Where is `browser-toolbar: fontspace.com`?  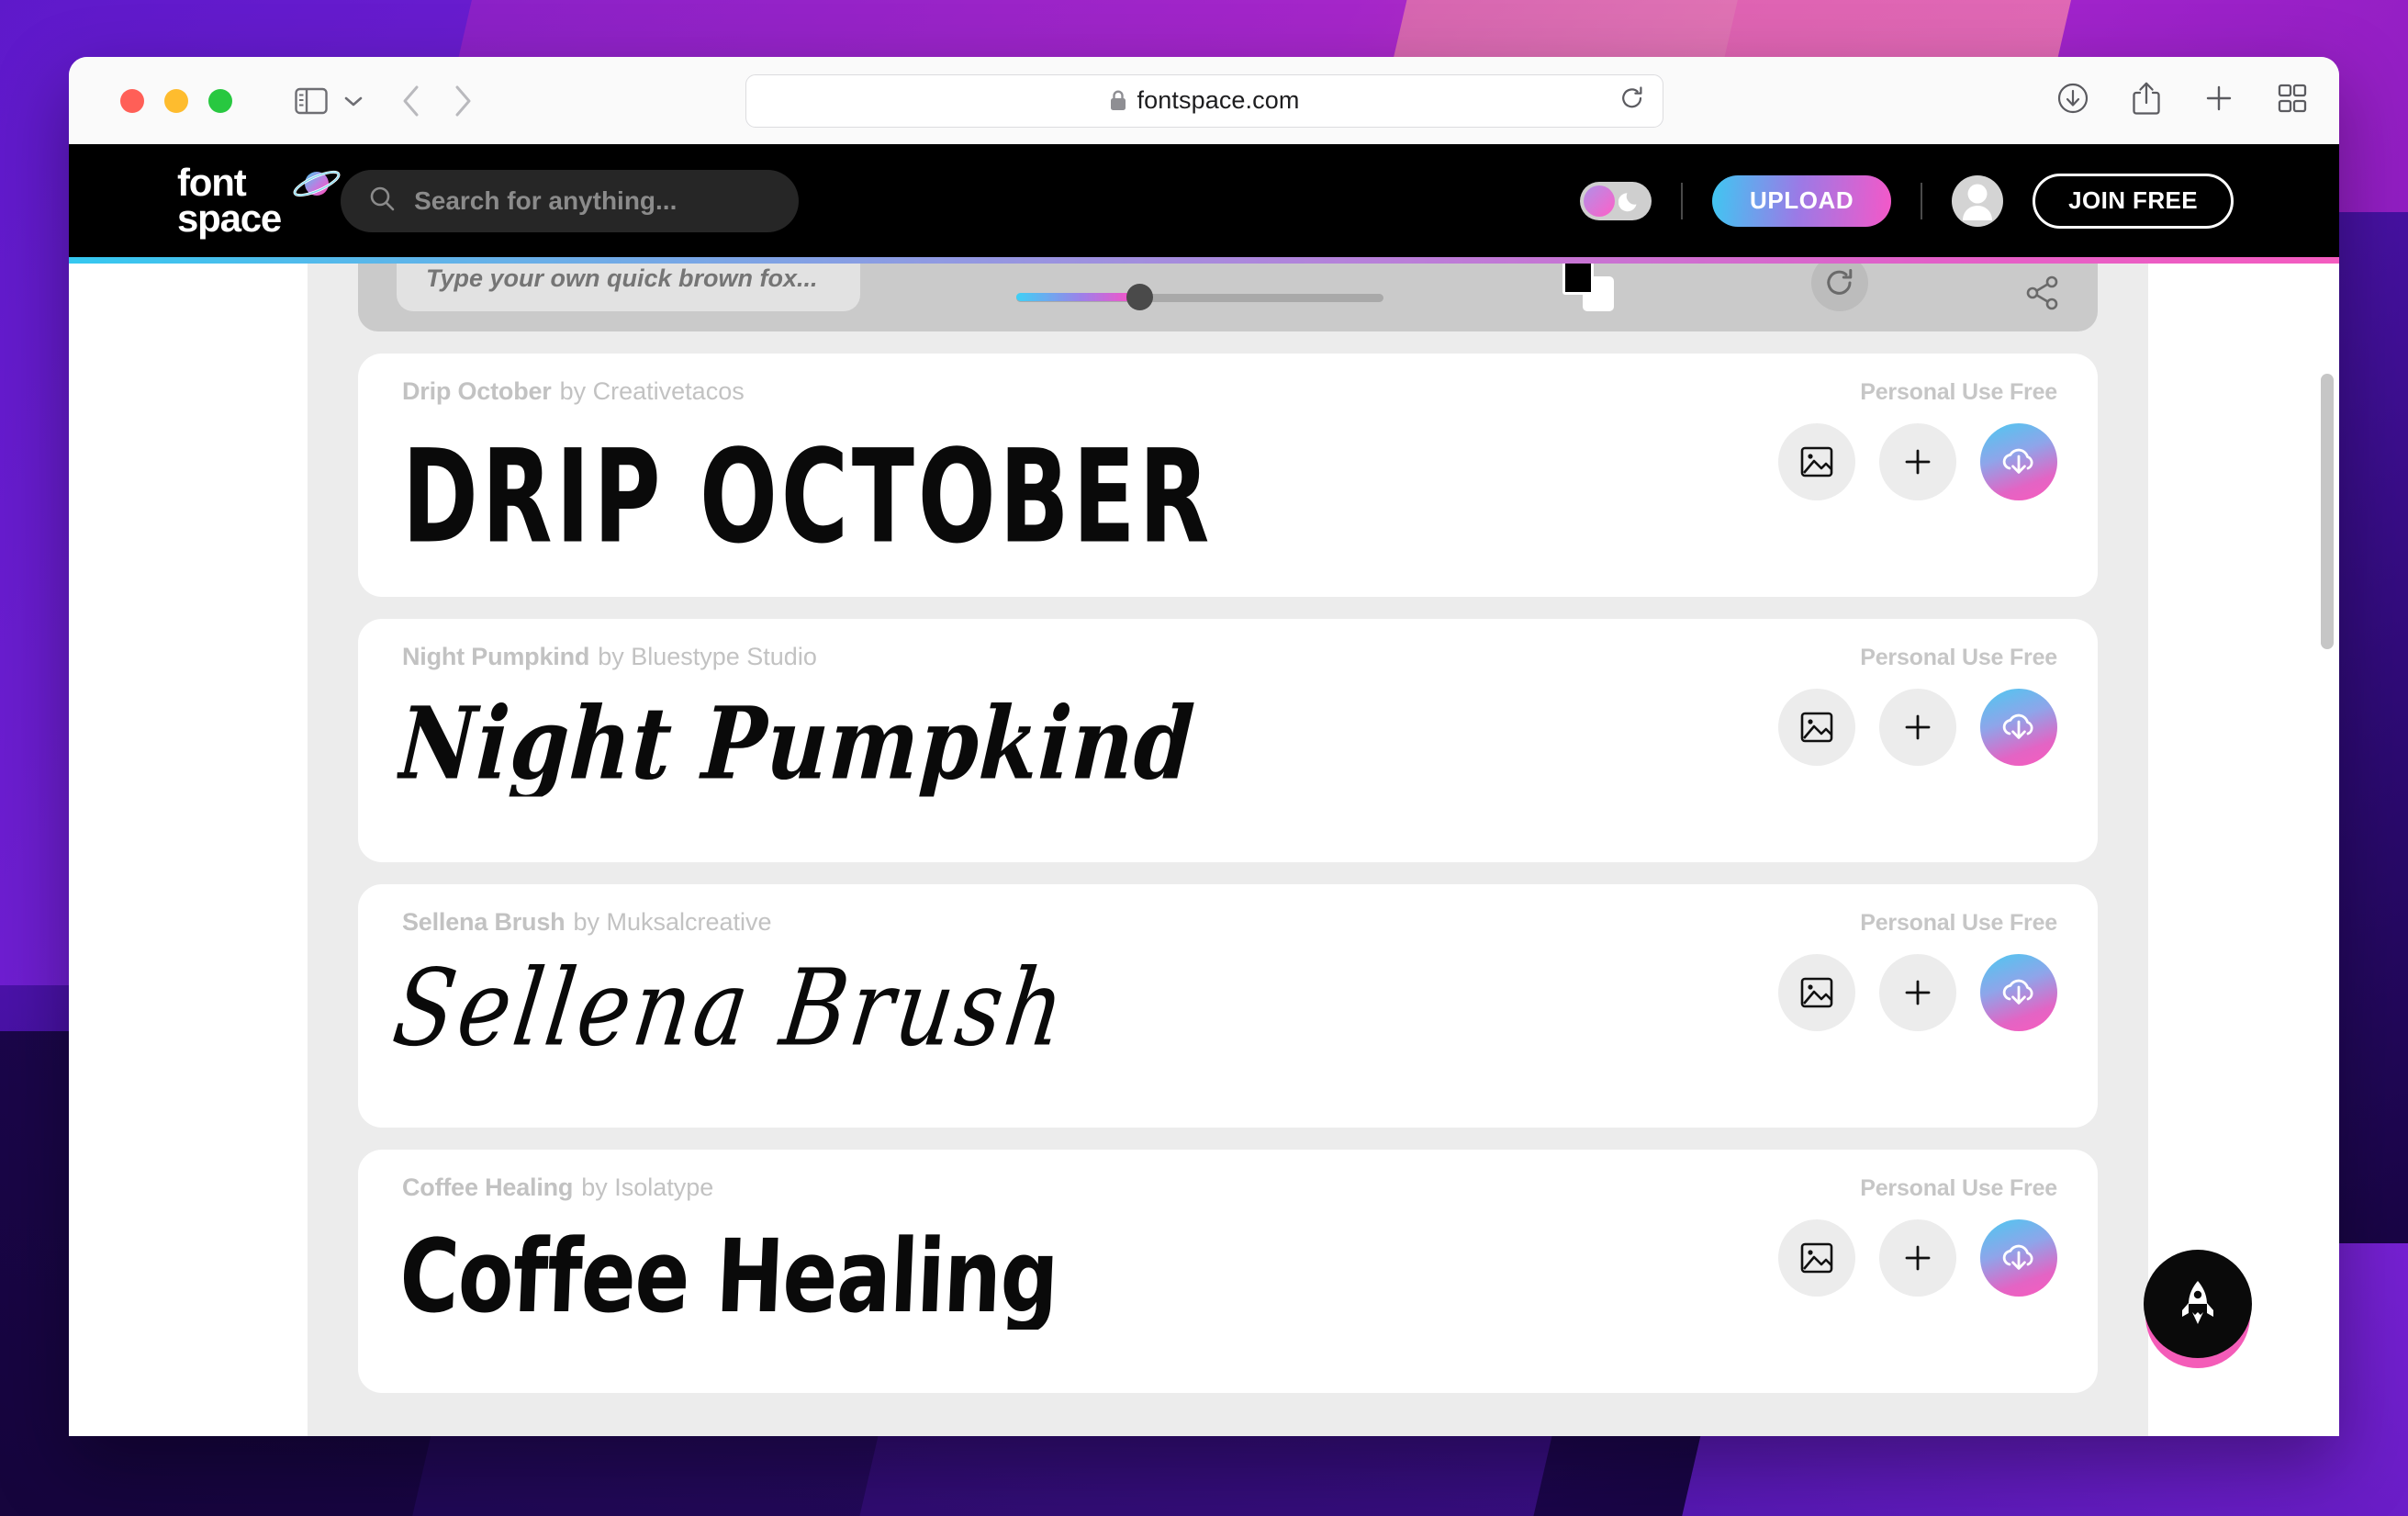 browser-toolbar: fontspace.com is located at coordinates (1204, 100).